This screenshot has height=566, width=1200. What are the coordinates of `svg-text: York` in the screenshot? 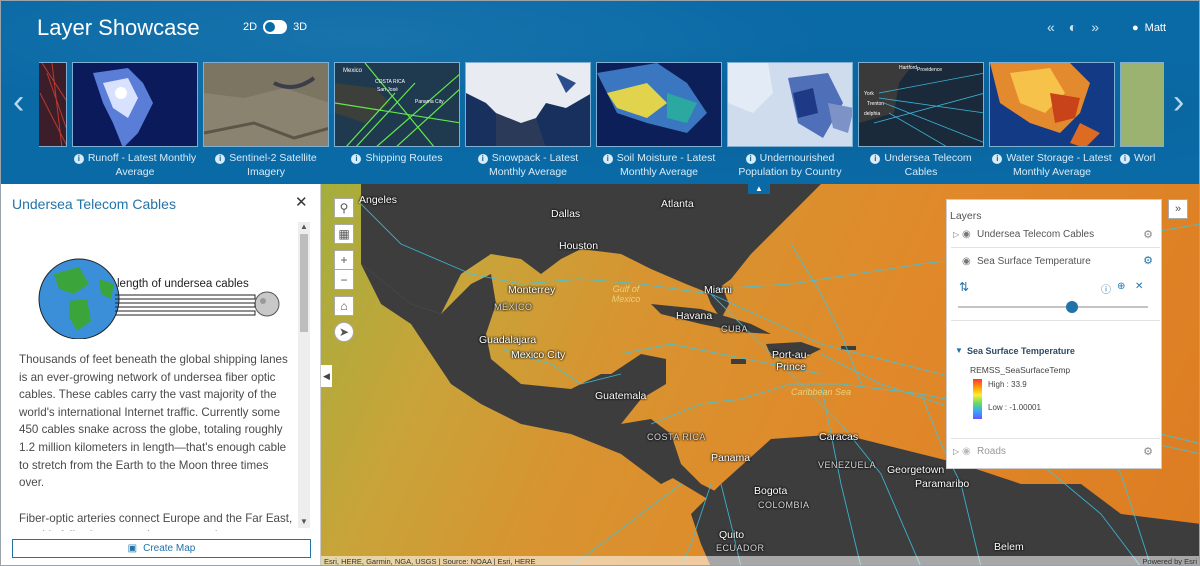 It's located at (869, 94).